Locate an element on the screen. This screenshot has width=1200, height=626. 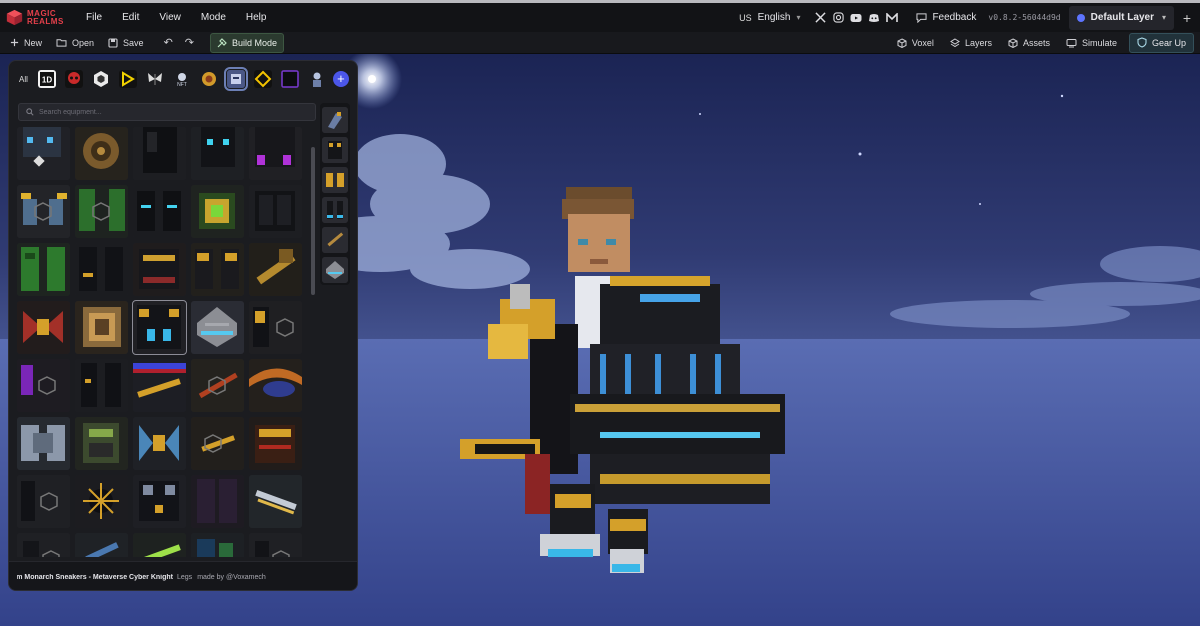
collection-warrior-icon is located at coordinates (317, 79).